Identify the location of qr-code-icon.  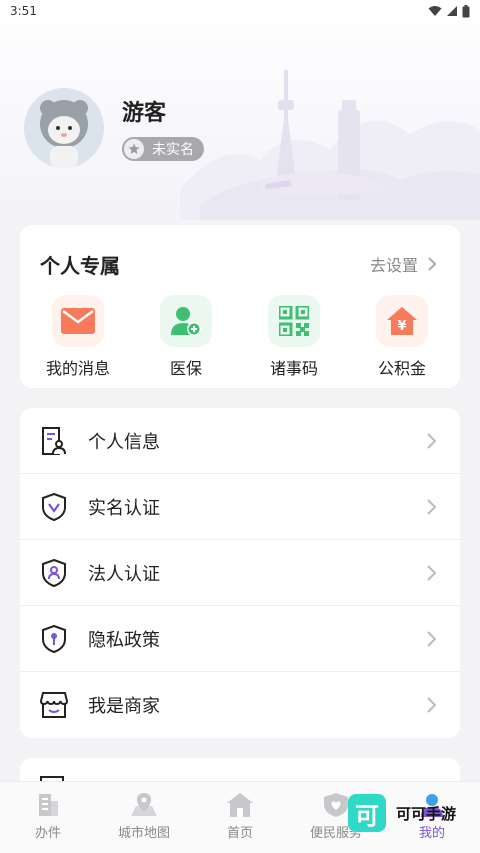
(294, 321).